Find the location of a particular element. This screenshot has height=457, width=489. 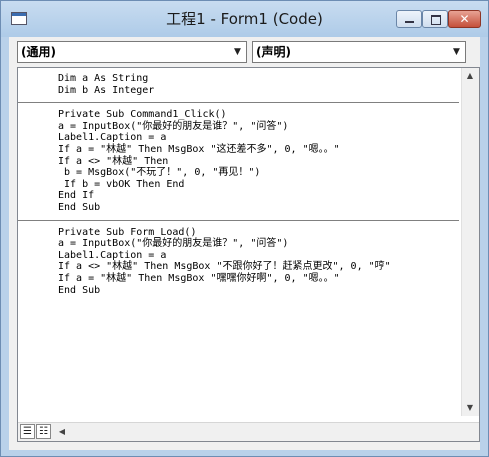

minimize-icon is located at coordinates (409, 22).